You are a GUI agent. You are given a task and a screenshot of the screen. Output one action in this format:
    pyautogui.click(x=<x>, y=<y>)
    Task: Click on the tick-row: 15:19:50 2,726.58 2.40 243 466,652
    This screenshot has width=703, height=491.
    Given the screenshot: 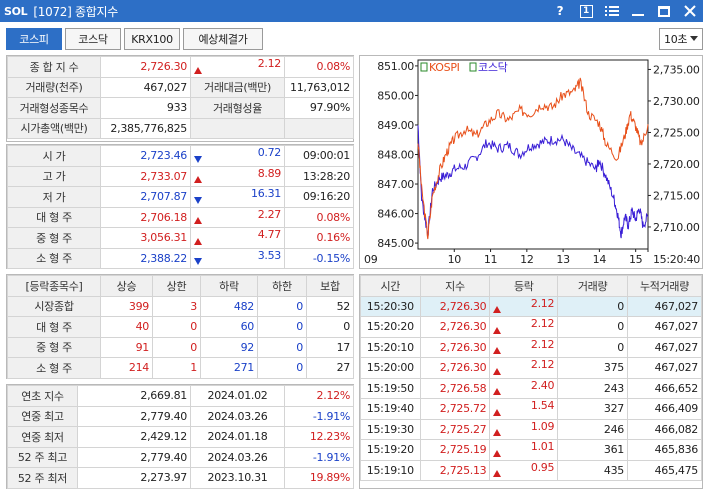 What is the action you would take?
    pyautogui.click(x=531, y=388)
    